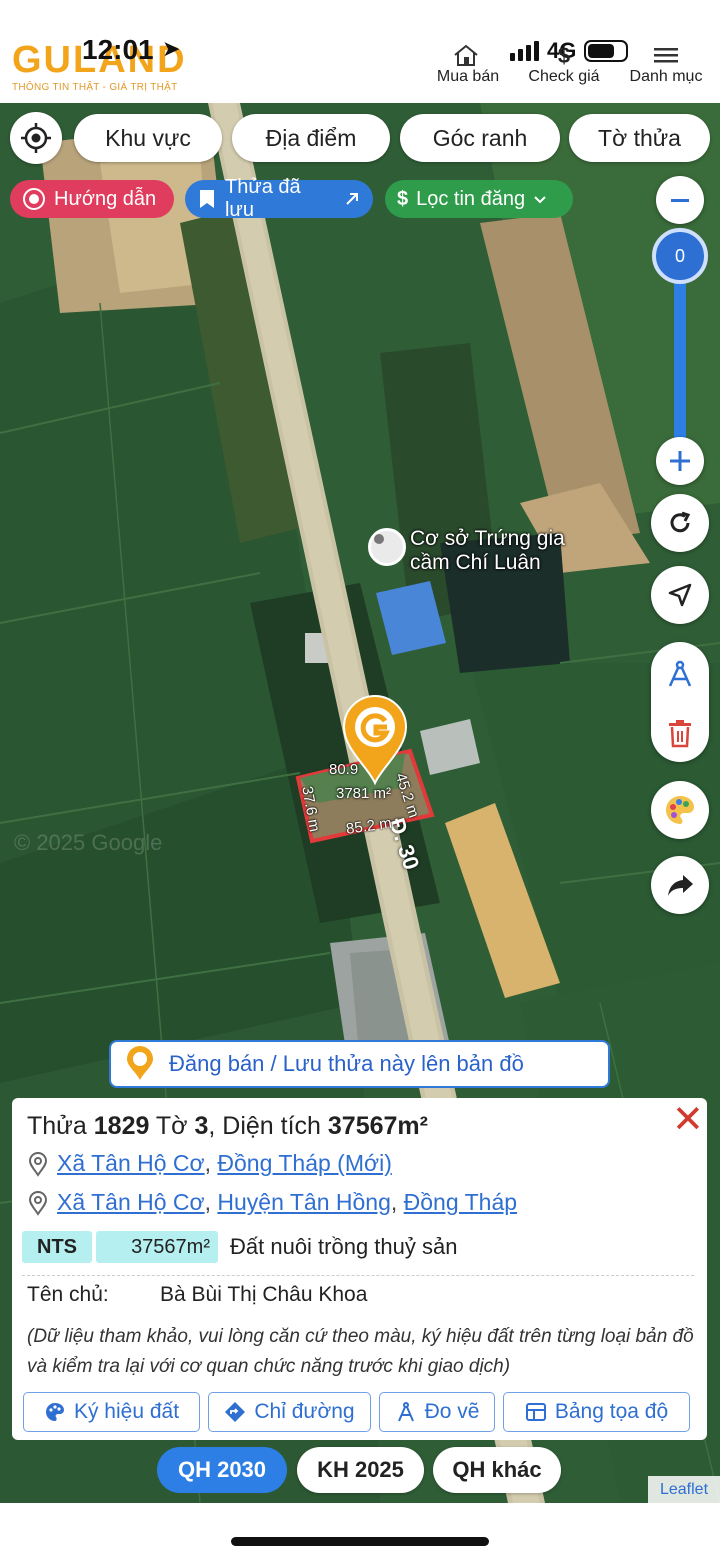 The width and height of the screenshot is (720, 1560). What do you see at coordinates (344, 1246) in the screenshot?
I see `land-use-type: Đất nuôi trồng thuỷ sản` at bounding box center [344, 1246].